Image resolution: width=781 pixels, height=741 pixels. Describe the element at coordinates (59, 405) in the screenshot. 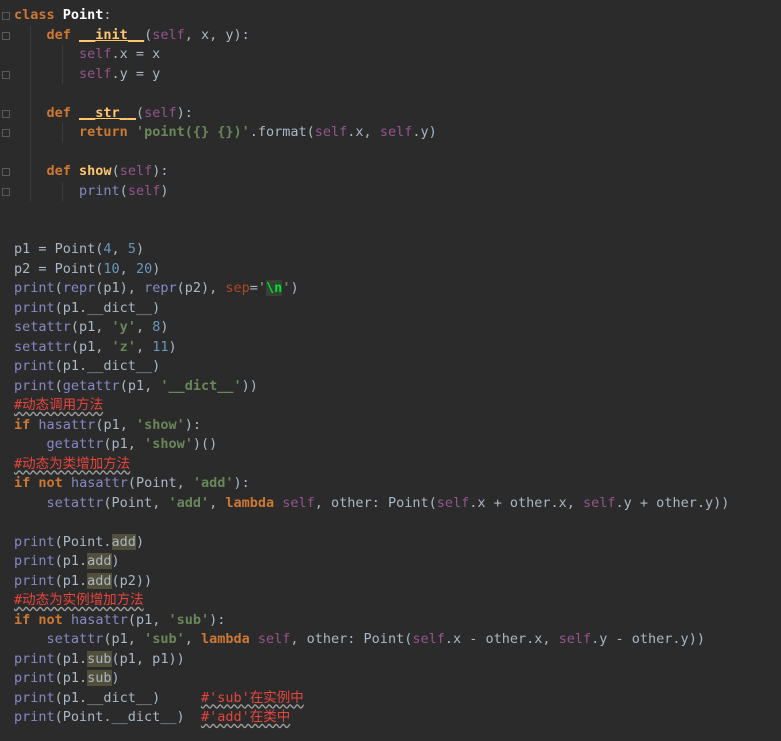

I see `code-text: #动态调用方法` at that location.